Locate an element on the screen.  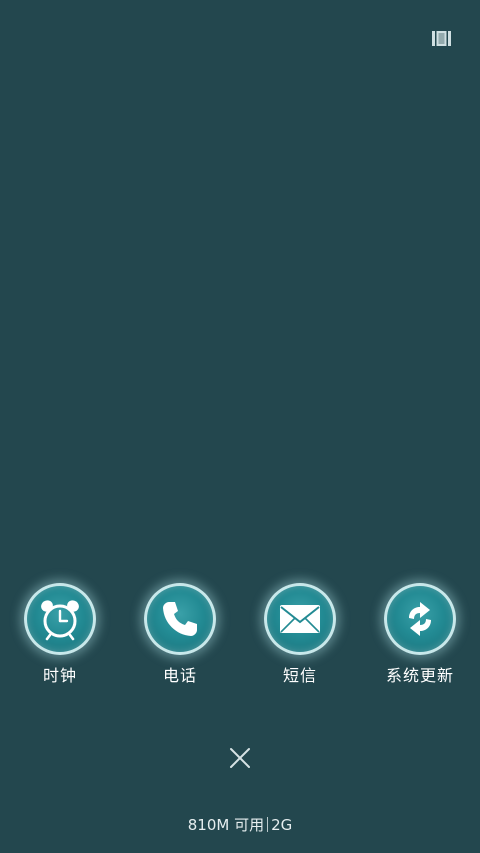
status-bar: 810M 可用 2G is located at coordinates (240, 825).